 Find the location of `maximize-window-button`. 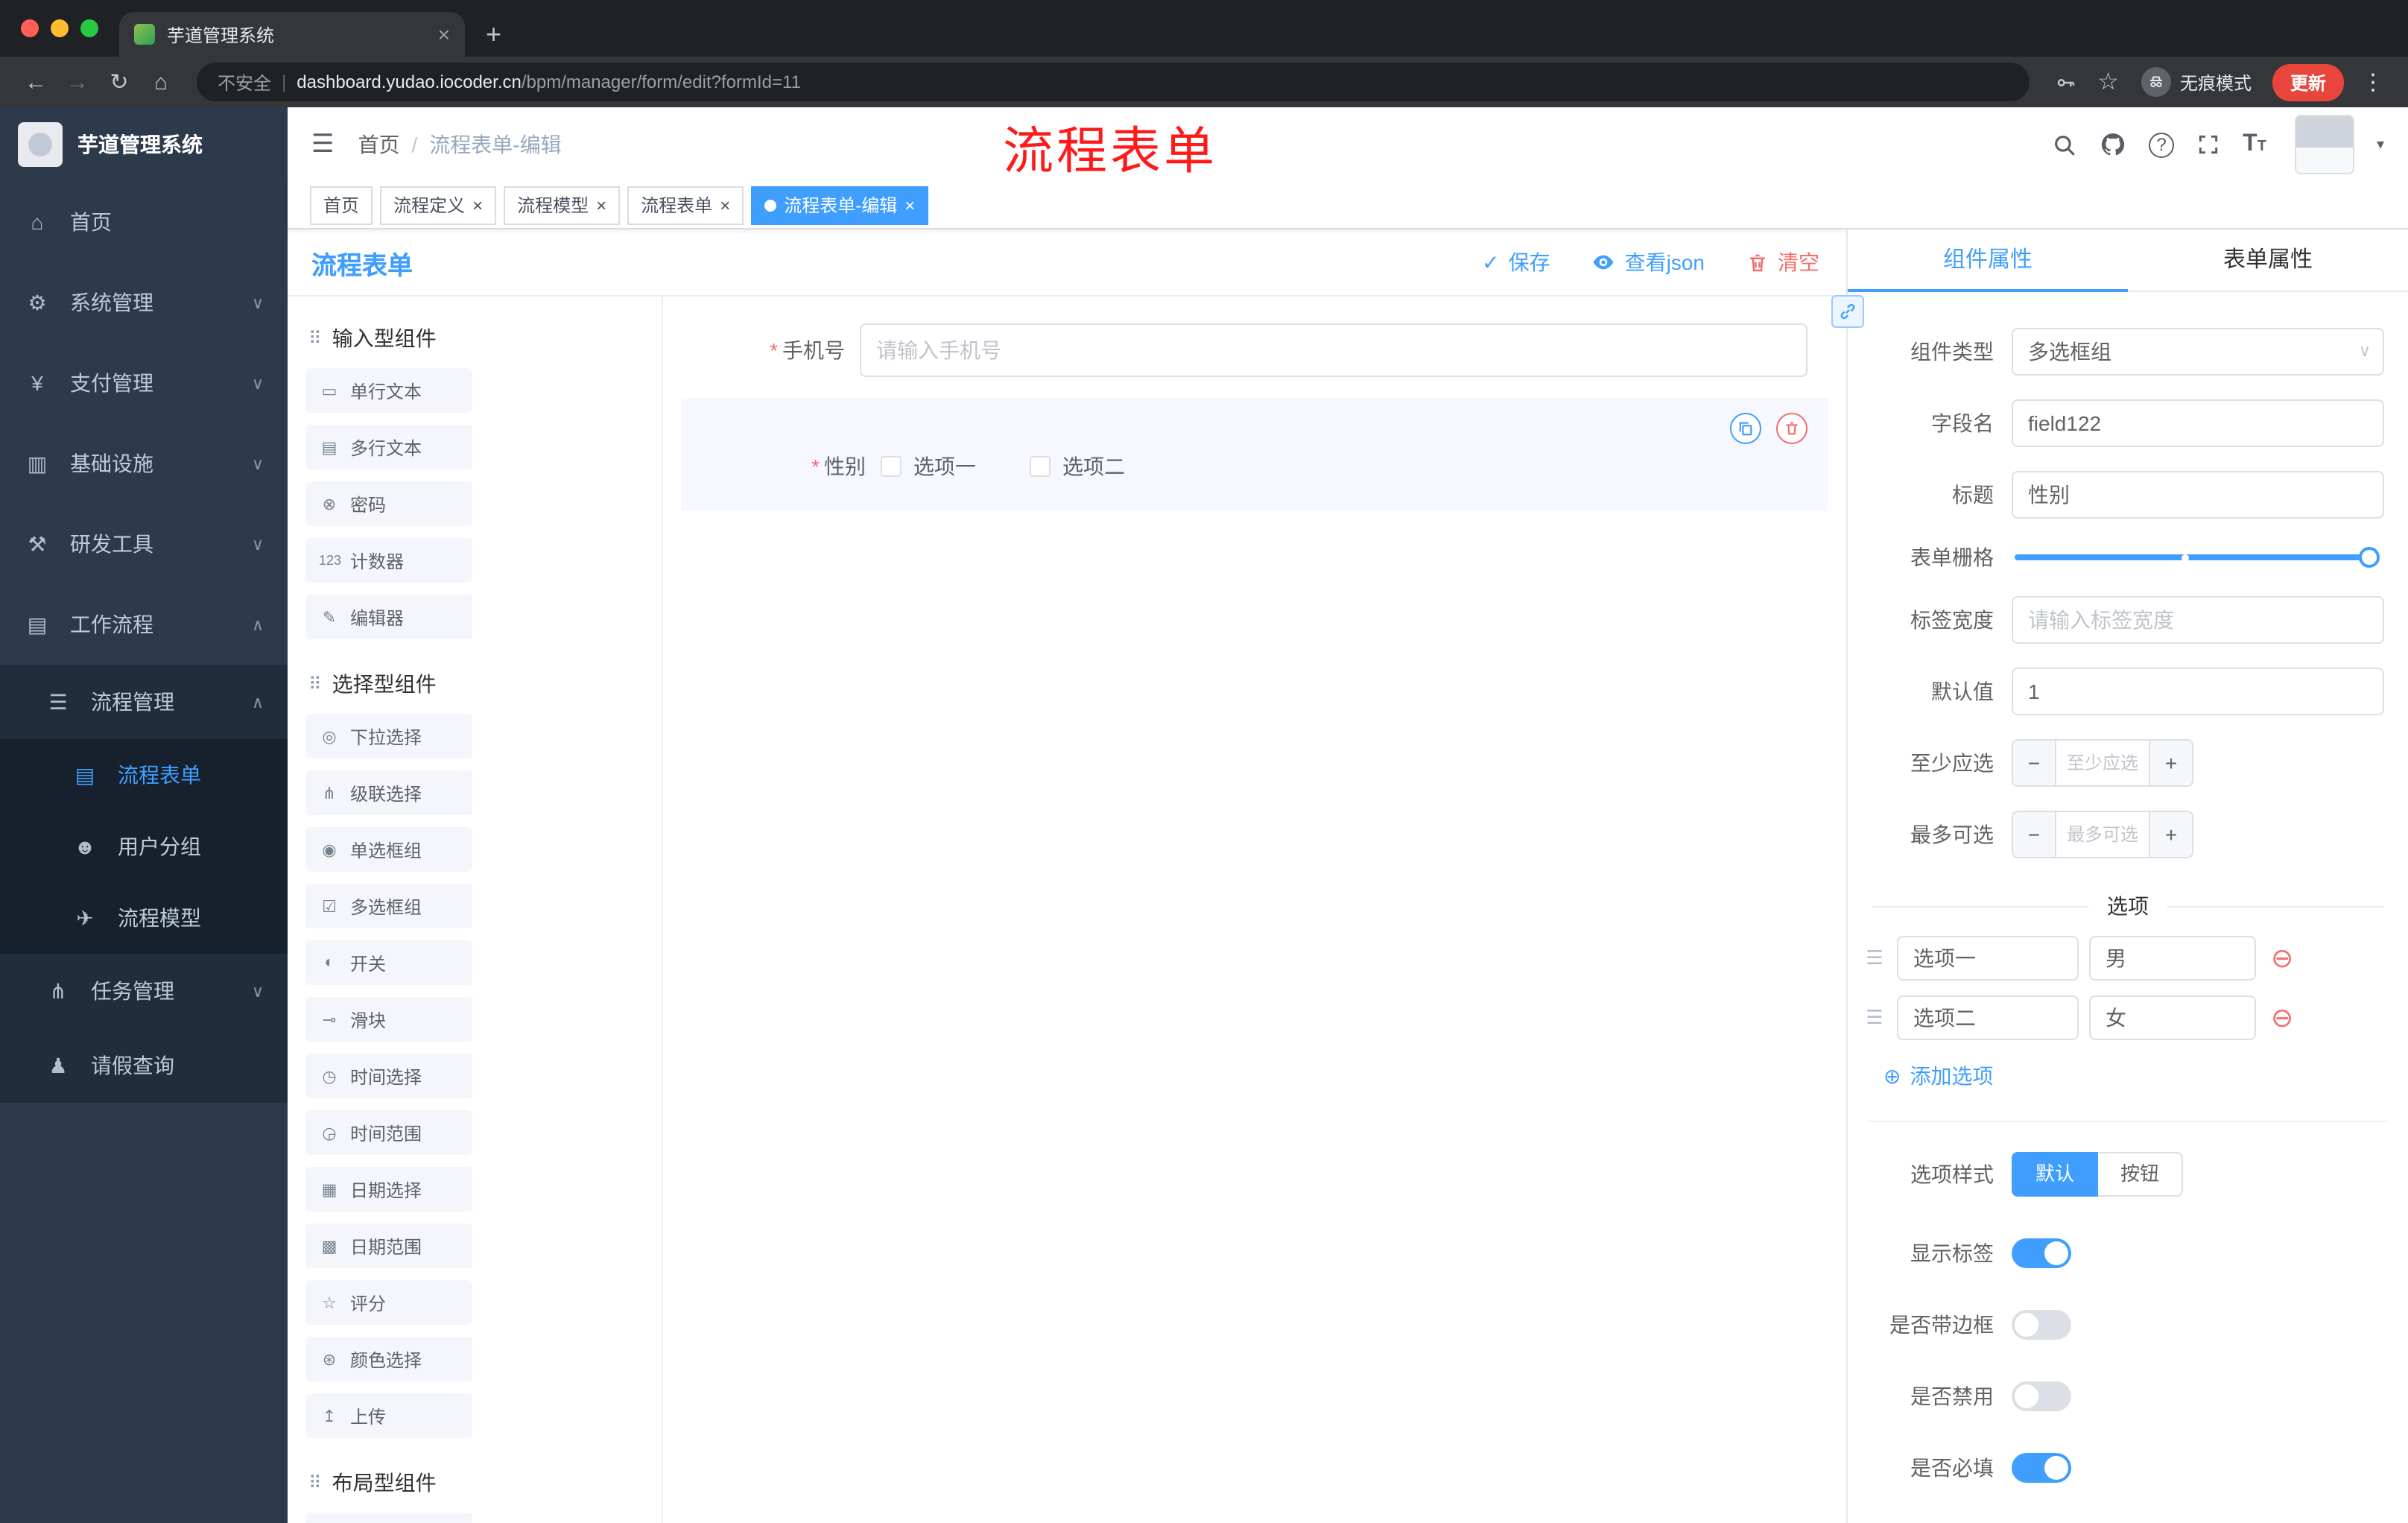

maximize-window-button is located at coordinates (89, 28).